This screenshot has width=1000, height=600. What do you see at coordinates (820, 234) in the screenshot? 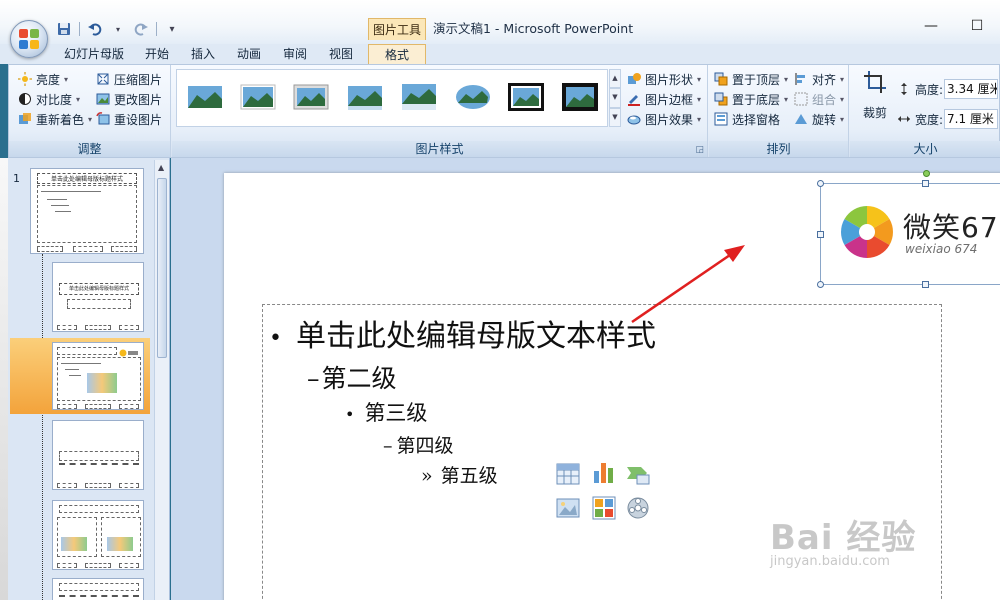
I see `resize-handle-left` at bounding box center [820, 234].